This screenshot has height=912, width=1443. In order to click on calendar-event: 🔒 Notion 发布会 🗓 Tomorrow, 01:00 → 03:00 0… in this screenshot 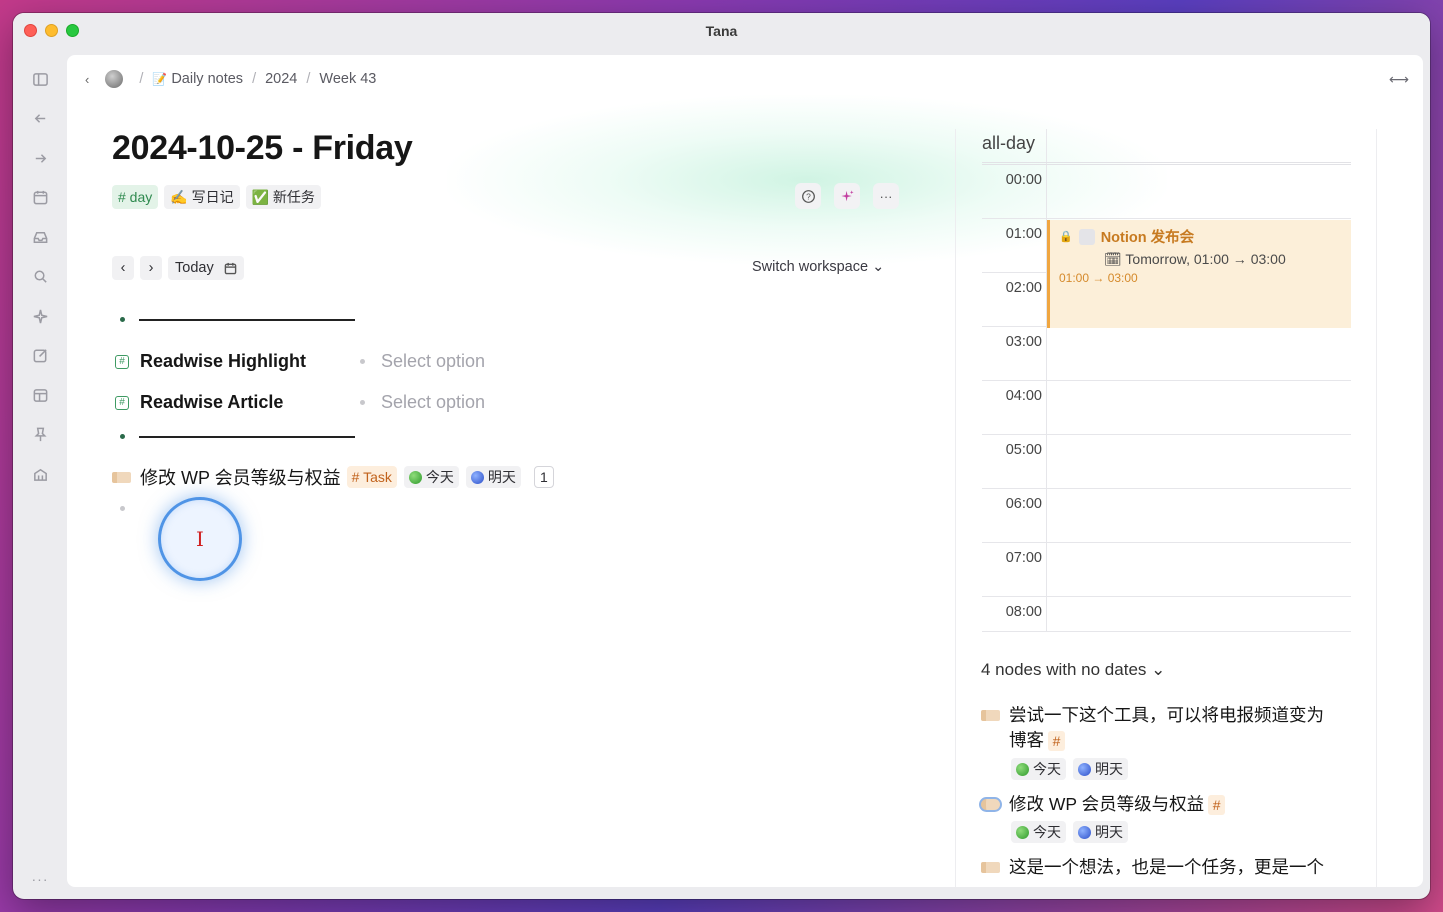, I will do `click(1199, 274)`.